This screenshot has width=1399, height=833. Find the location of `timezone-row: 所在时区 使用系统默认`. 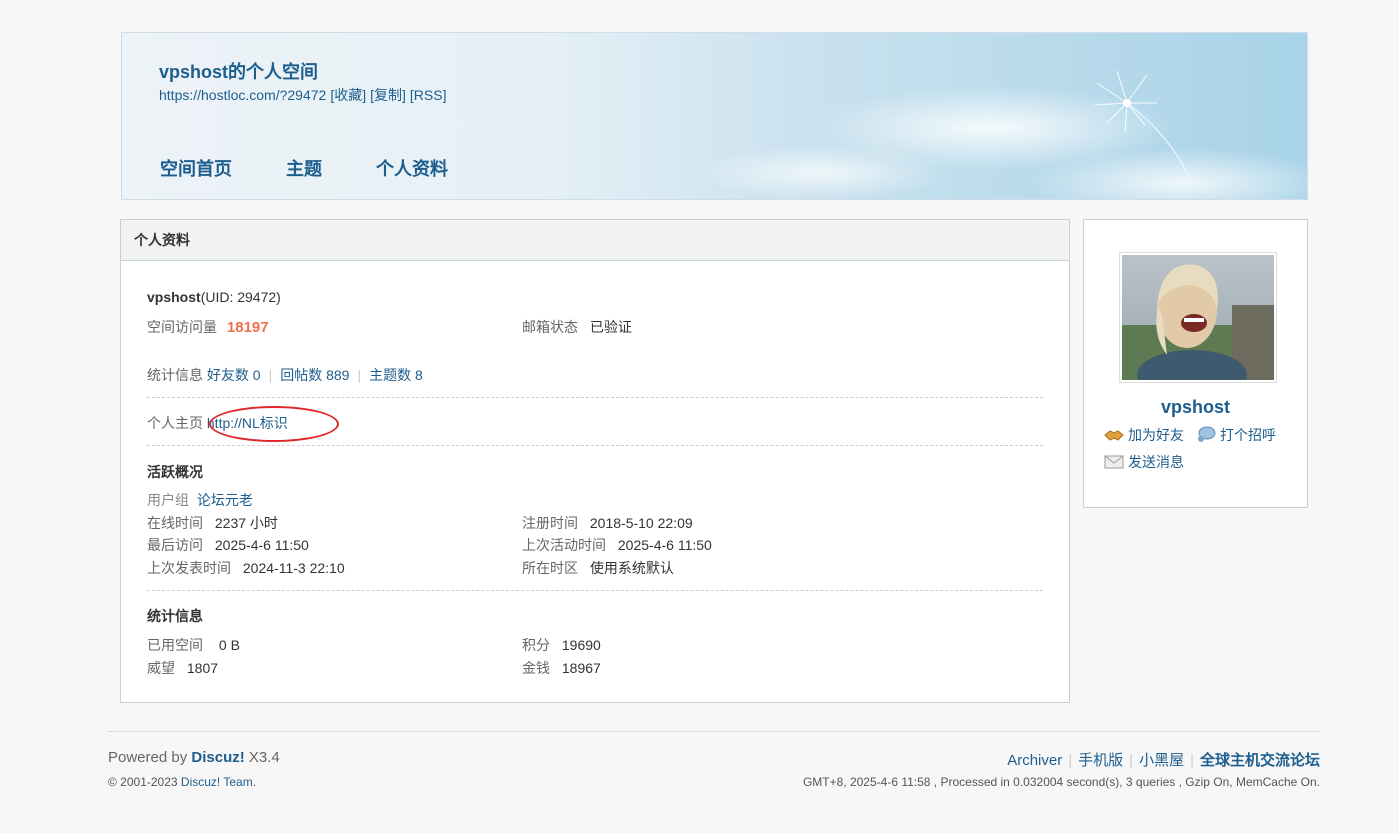

timezone-row: 所在时区 使用系统默认 is located at coordinates (598, 568).